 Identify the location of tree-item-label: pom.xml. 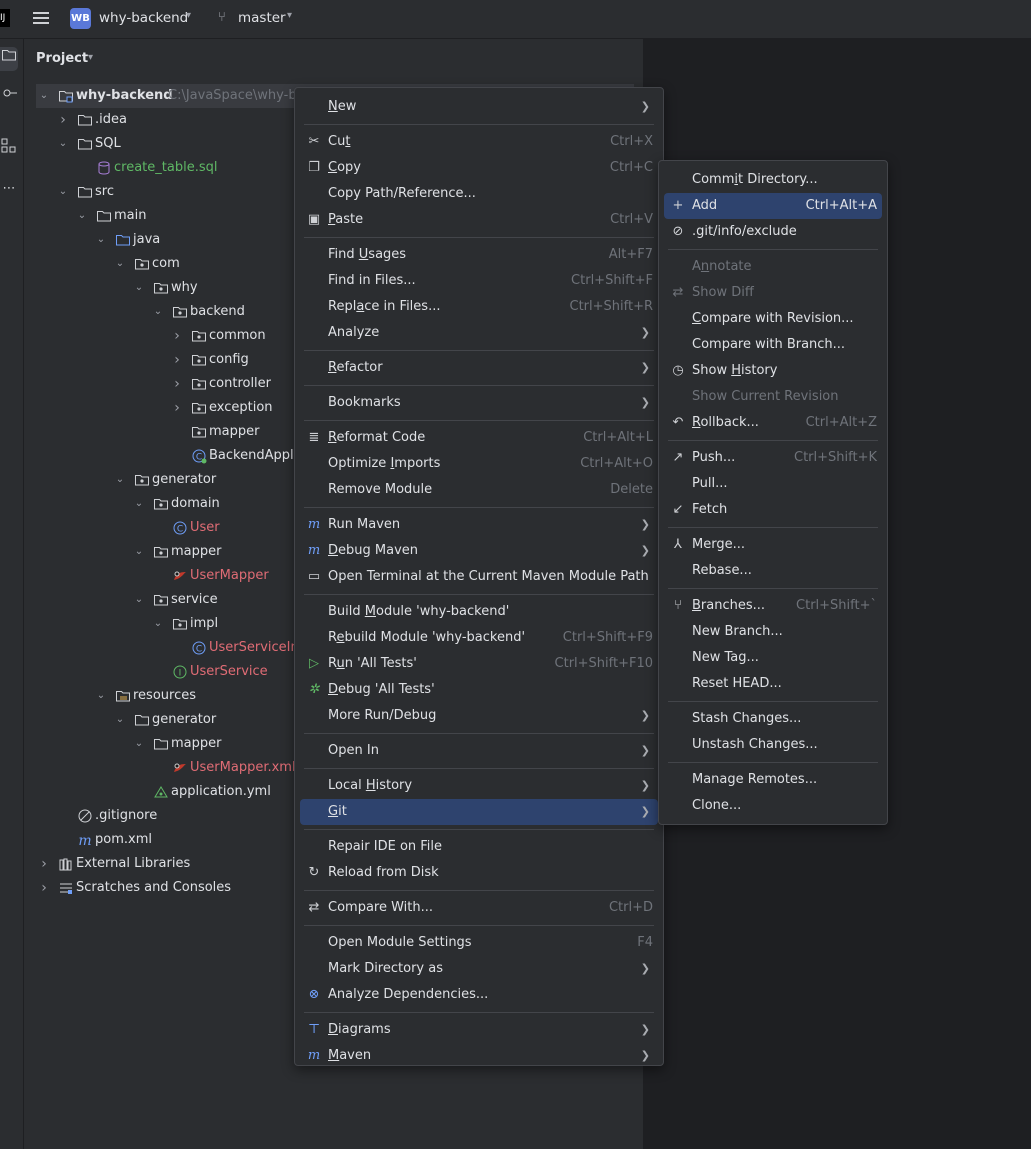
(123, 839).